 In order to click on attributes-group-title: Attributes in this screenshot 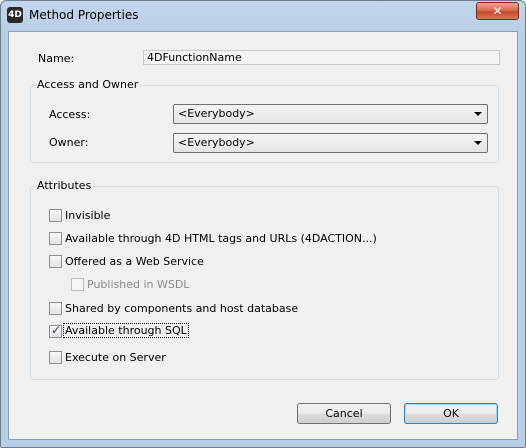, I will do `click(64, 185)`.